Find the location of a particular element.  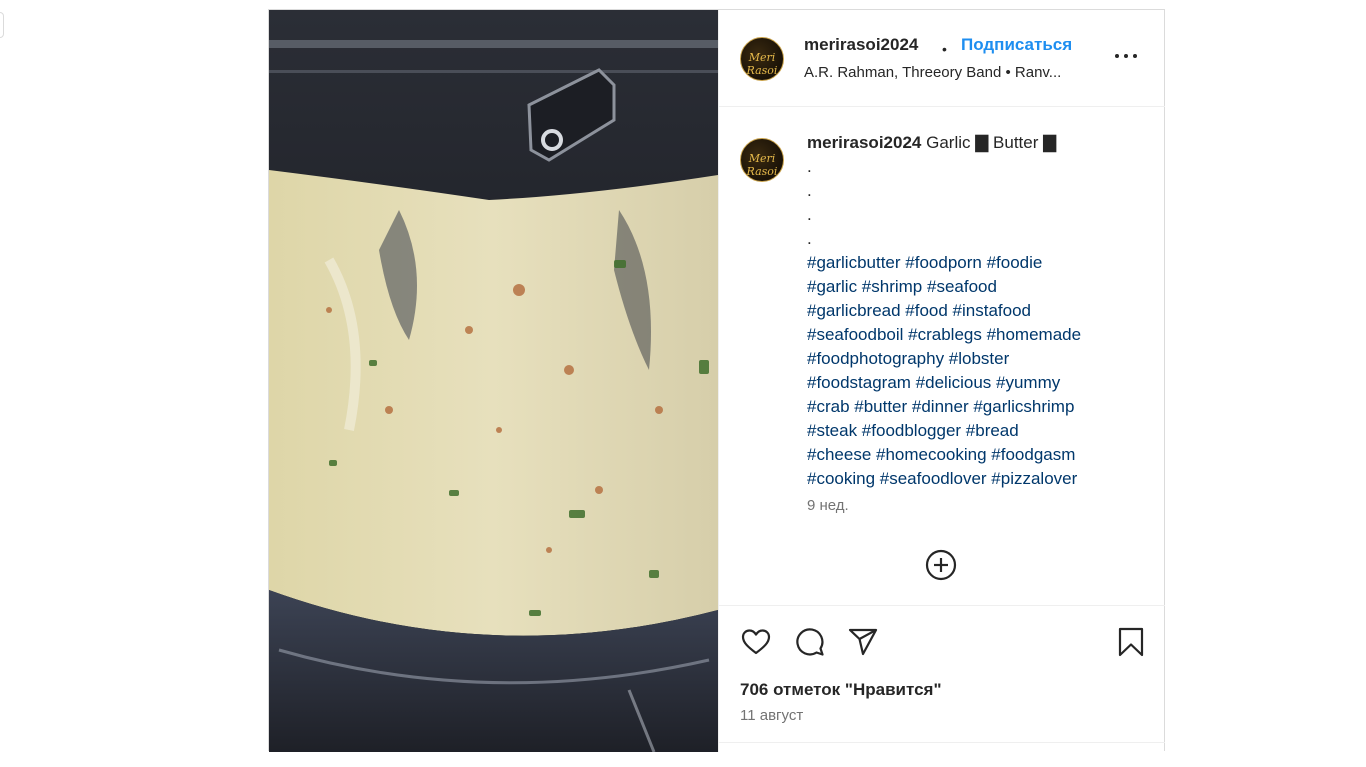

share-icon is located at coordinates (863, 642).